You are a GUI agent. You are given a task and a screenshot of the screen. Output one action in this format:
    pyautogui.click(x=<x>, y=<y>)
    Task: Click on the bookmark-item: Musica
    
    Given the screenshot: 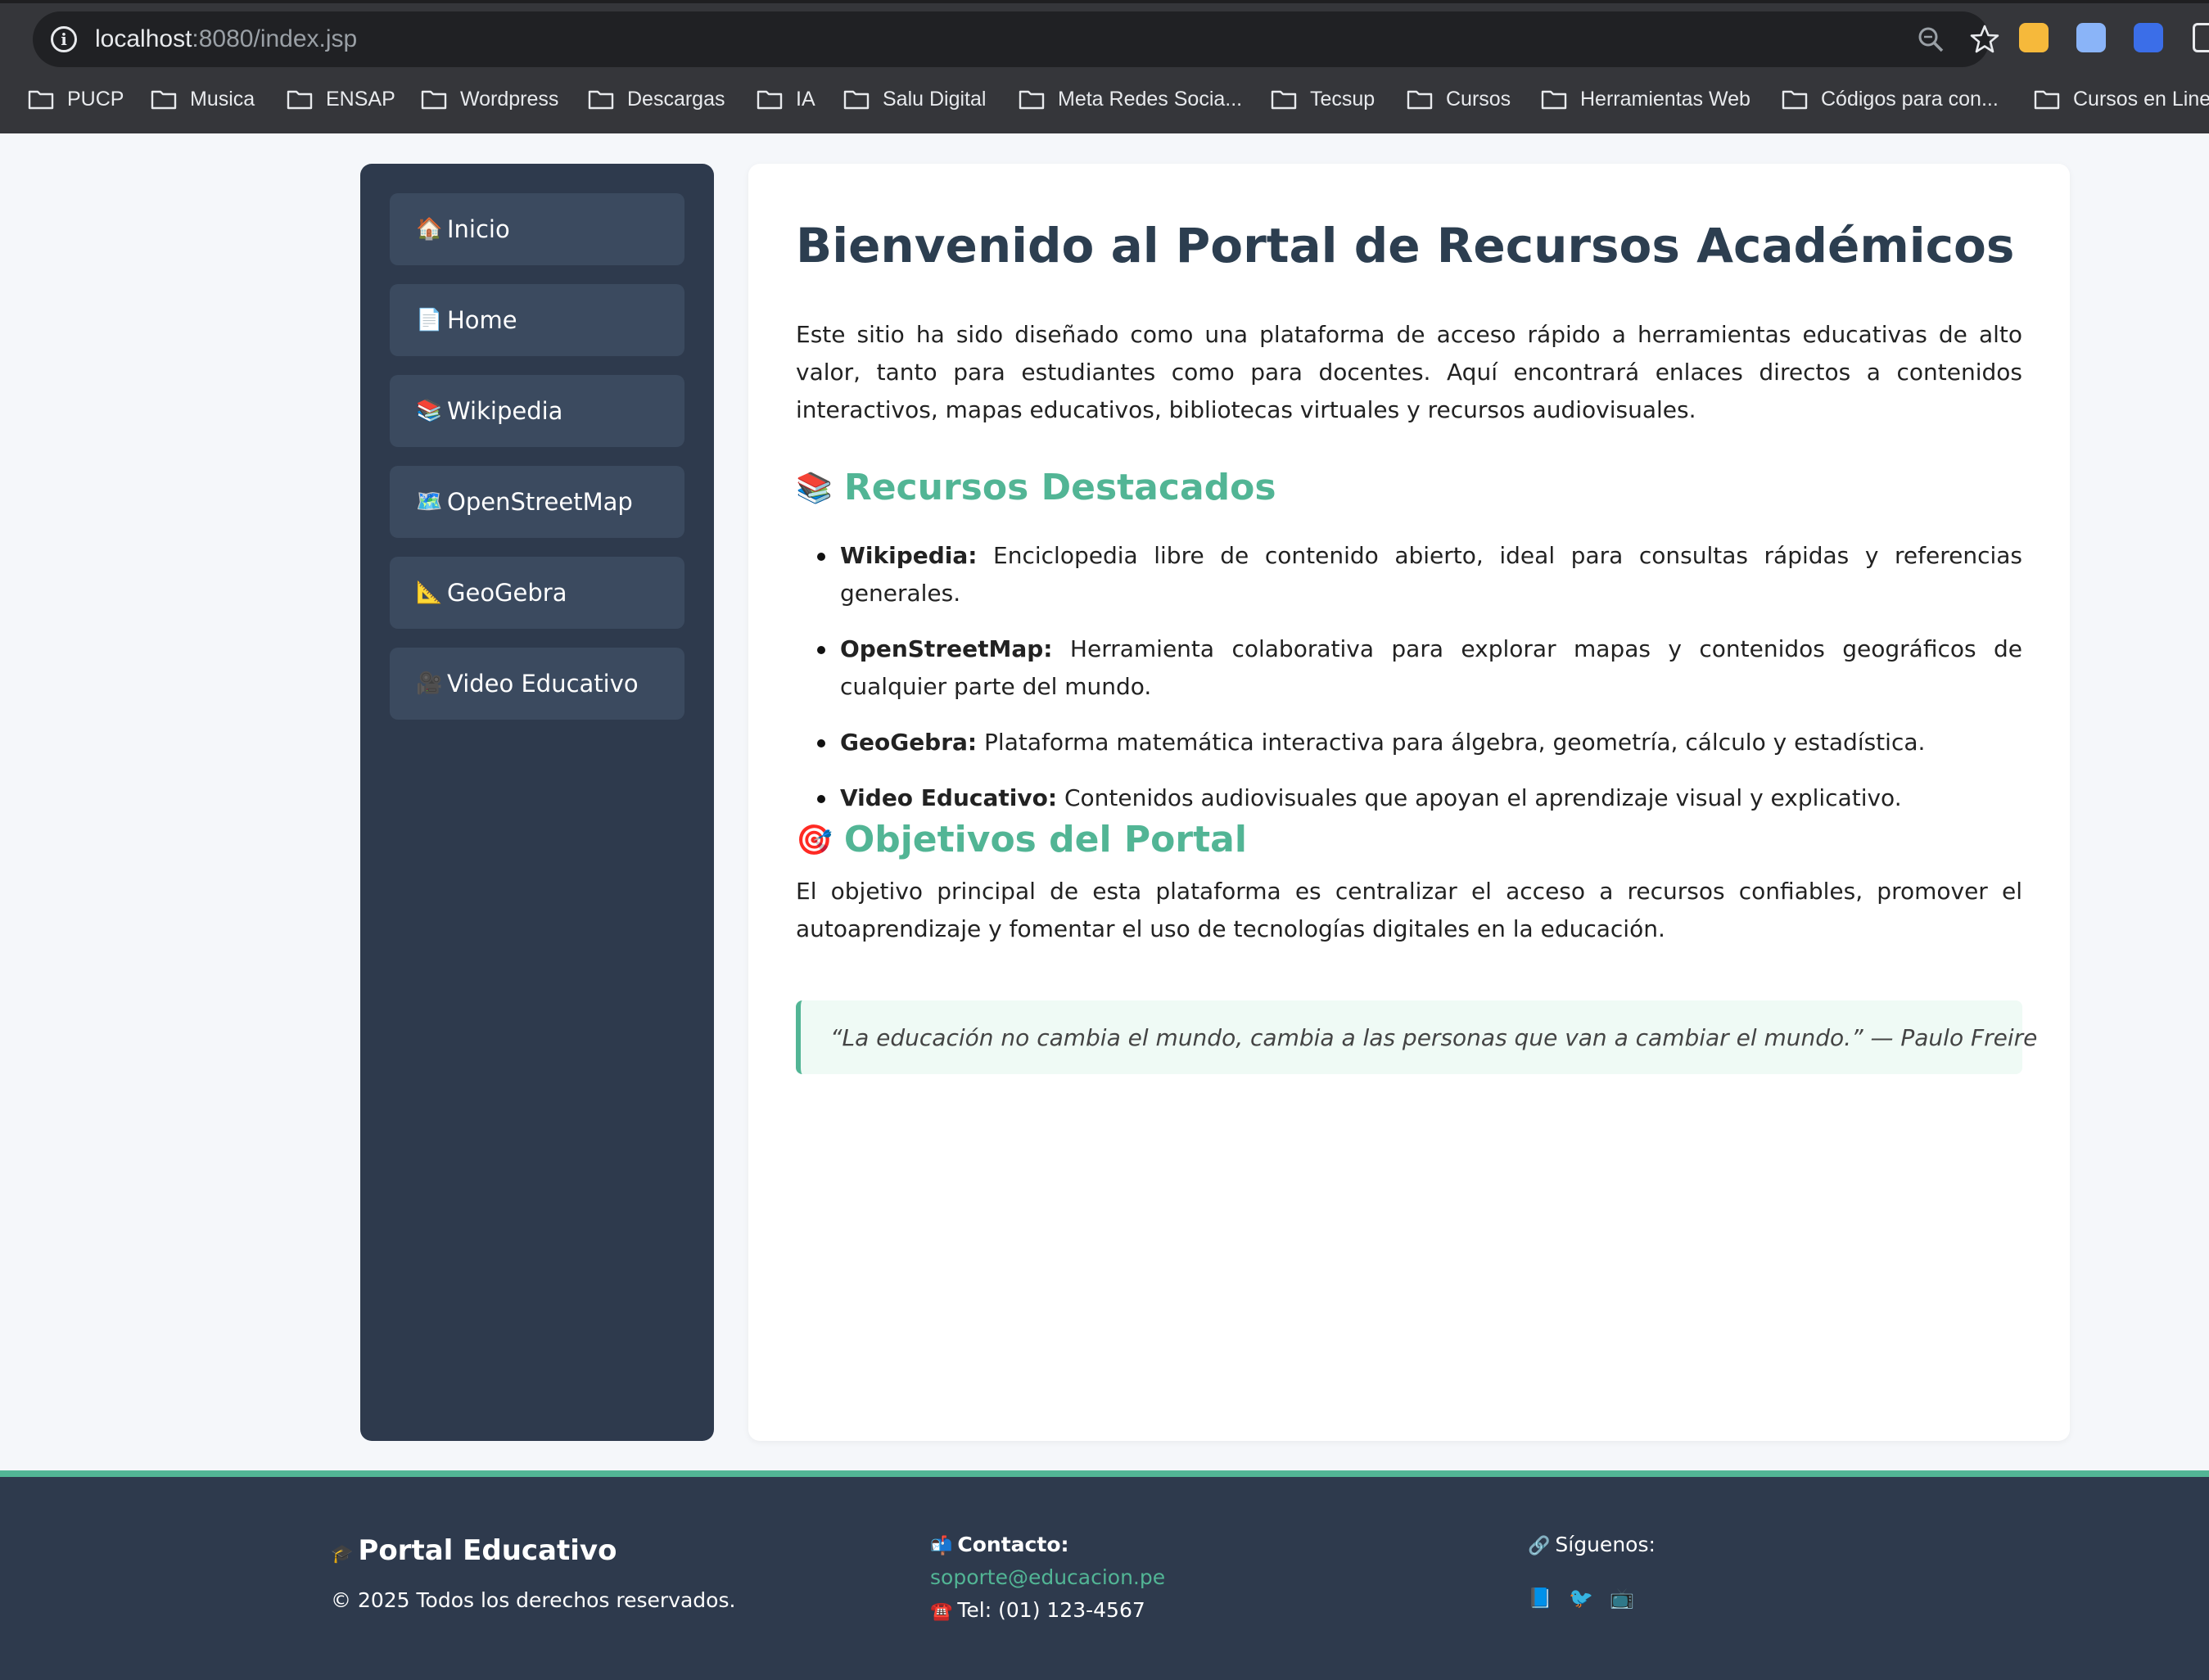 What is the action you would take?
    pyautogui.click(x=203, y=99)
    